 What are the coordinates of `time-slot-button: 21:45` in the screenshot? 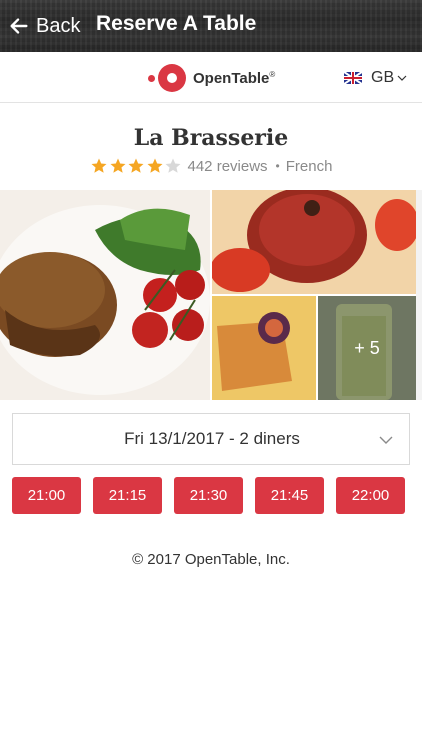 It's located at (289, 495).